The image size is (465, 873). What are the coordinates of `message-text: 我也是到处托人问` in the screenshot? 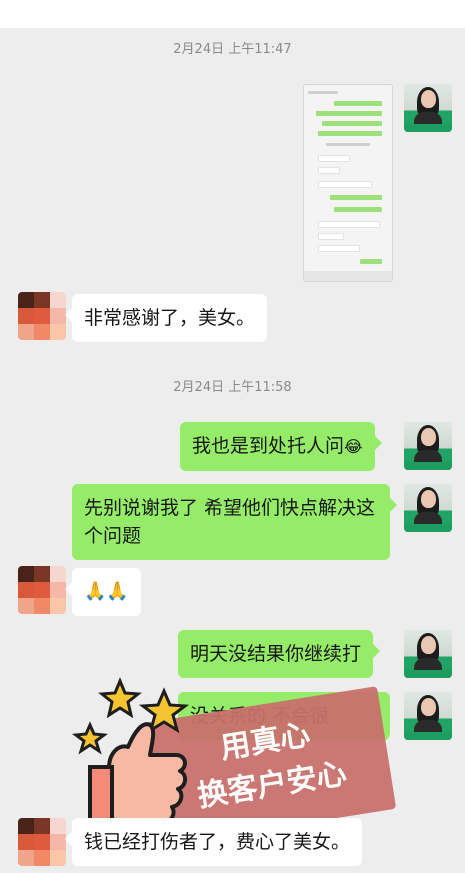 It's located at (268, 446).